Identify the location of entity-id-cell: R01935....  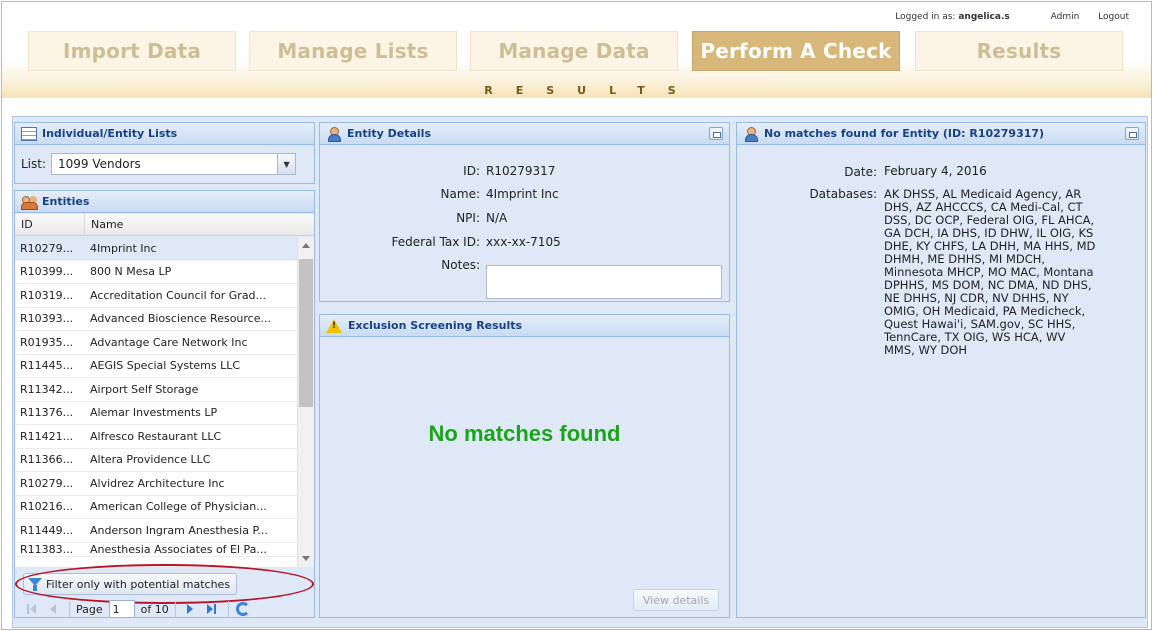
(47, 342).